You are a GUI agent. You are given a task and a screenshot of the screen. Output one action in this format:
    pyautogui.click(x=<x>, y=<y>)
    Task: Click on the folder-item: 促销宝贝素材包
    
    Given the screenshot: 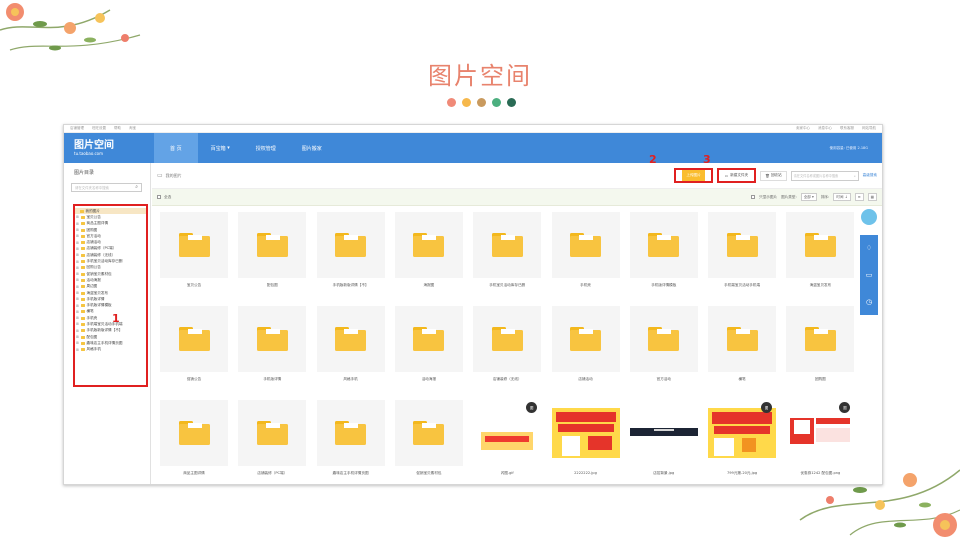 What is the action you would take?
    pyautogui.click(x=428, y=442)
    